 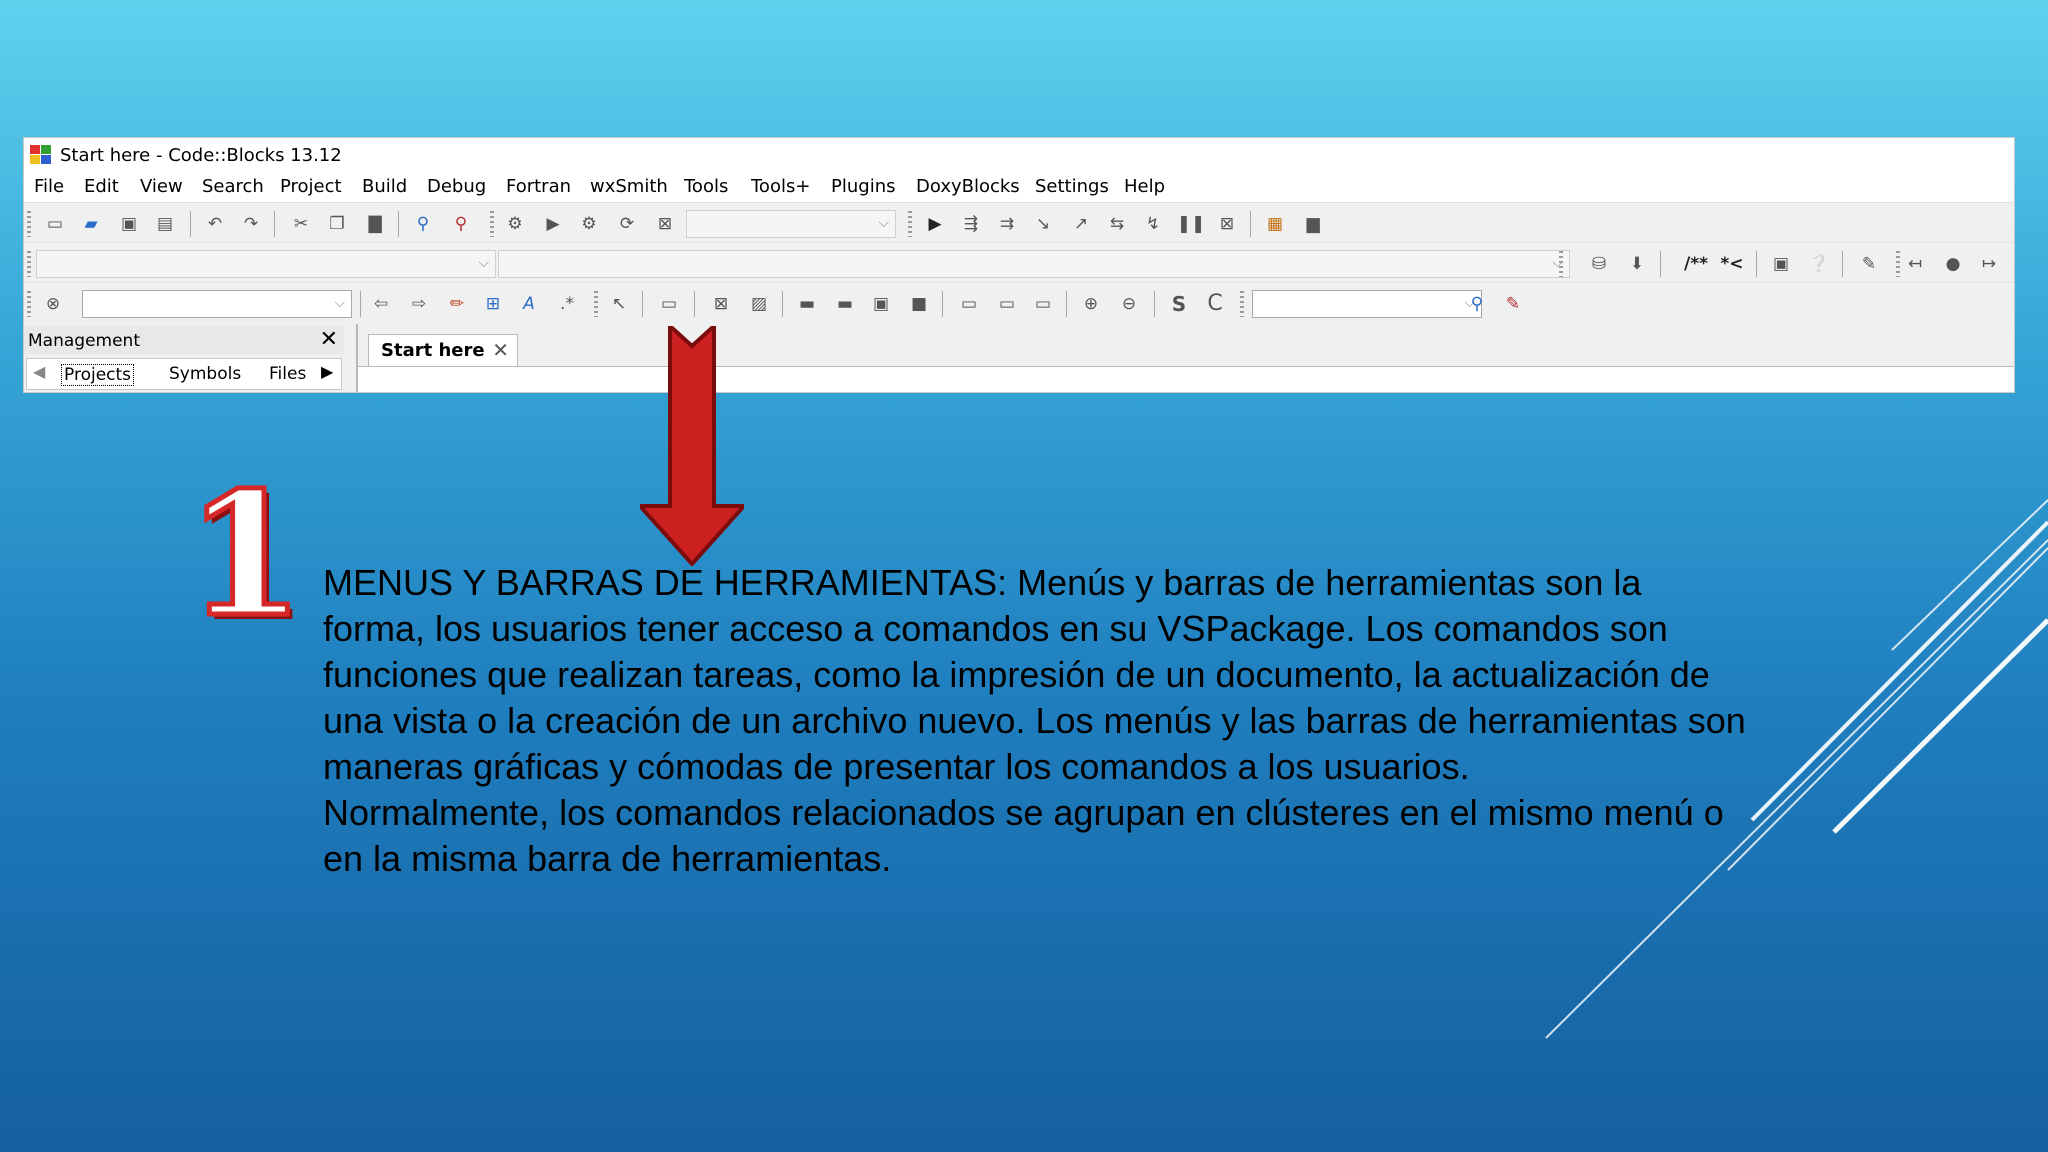 What do you see at coordinates (971, 224) in the screenshot?
I see `run-to-cursor-icon: ⇶` at bounding box center [971, 224].